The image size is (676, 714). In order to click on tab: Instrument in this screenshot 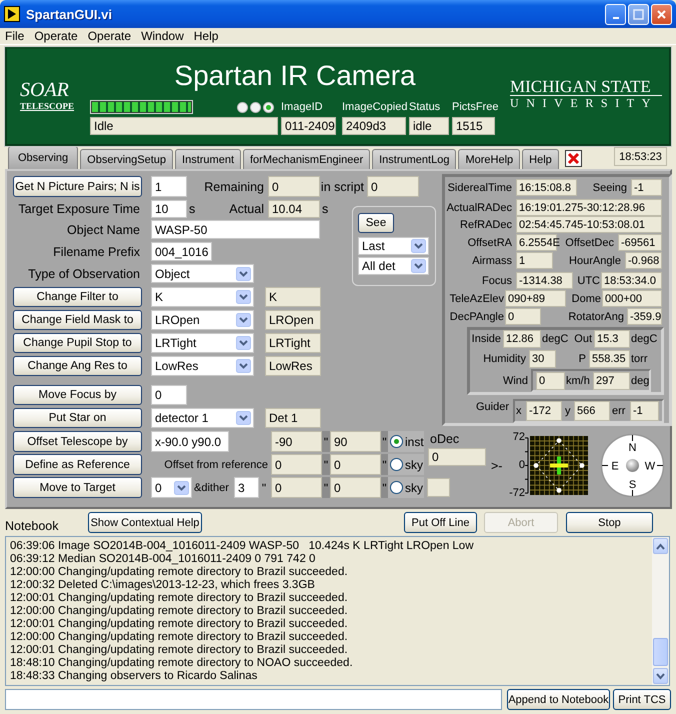, I will do `click(208, 159)`.